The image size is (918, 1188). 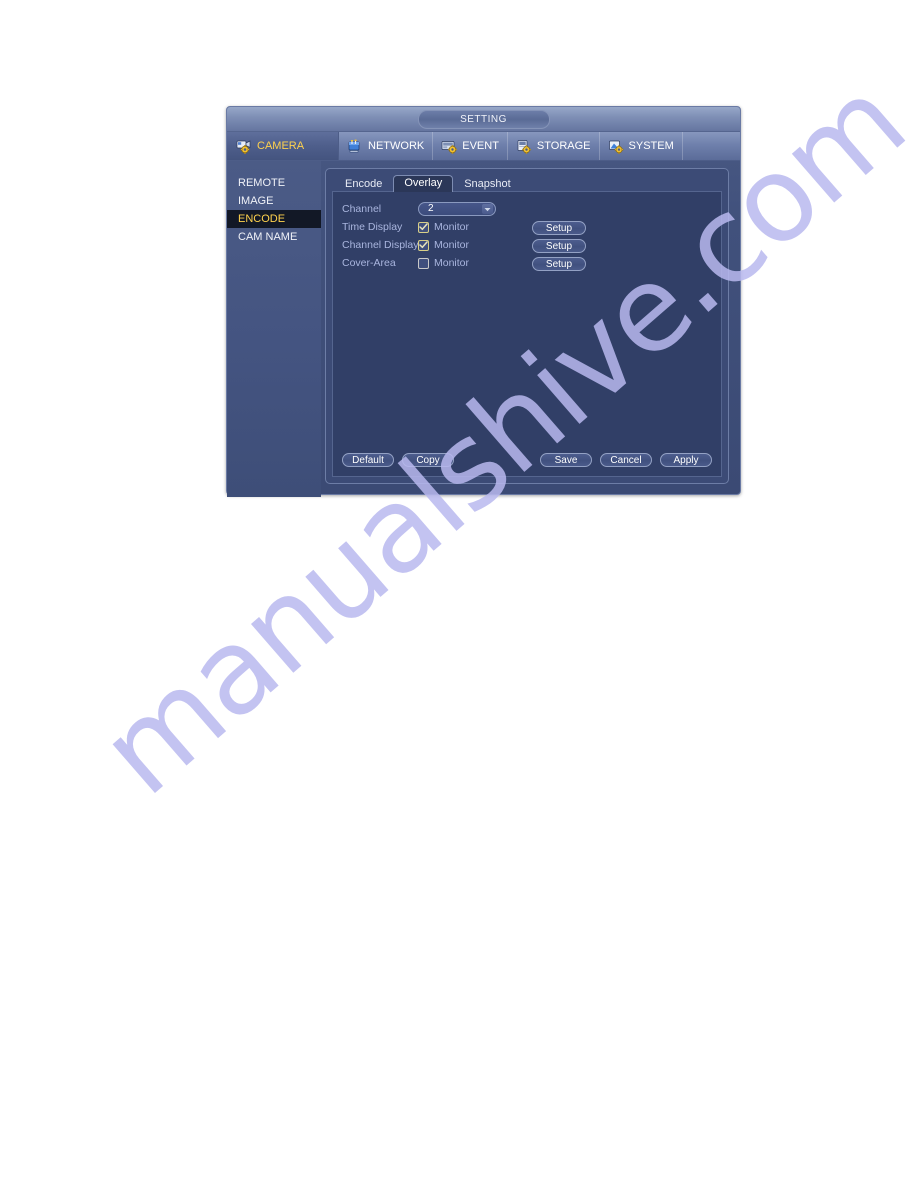 What do you see at coordinates (616, 146) in the screenshot?
I see `system-gear-icon` at bounding box center [616, 146].